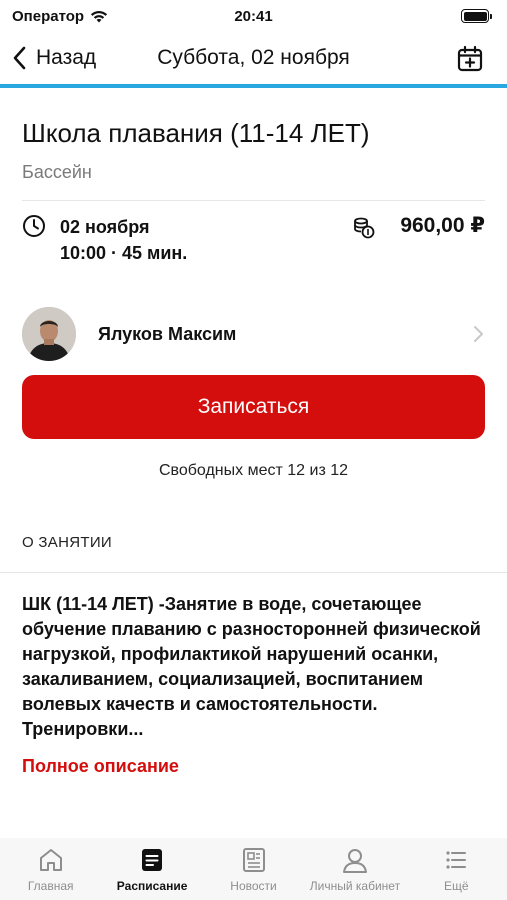 This screenshot has height=900, width=507. Describe the element at coordinates (456, 886) in the screenshot. I see `tab-label: Ещё` at that location.